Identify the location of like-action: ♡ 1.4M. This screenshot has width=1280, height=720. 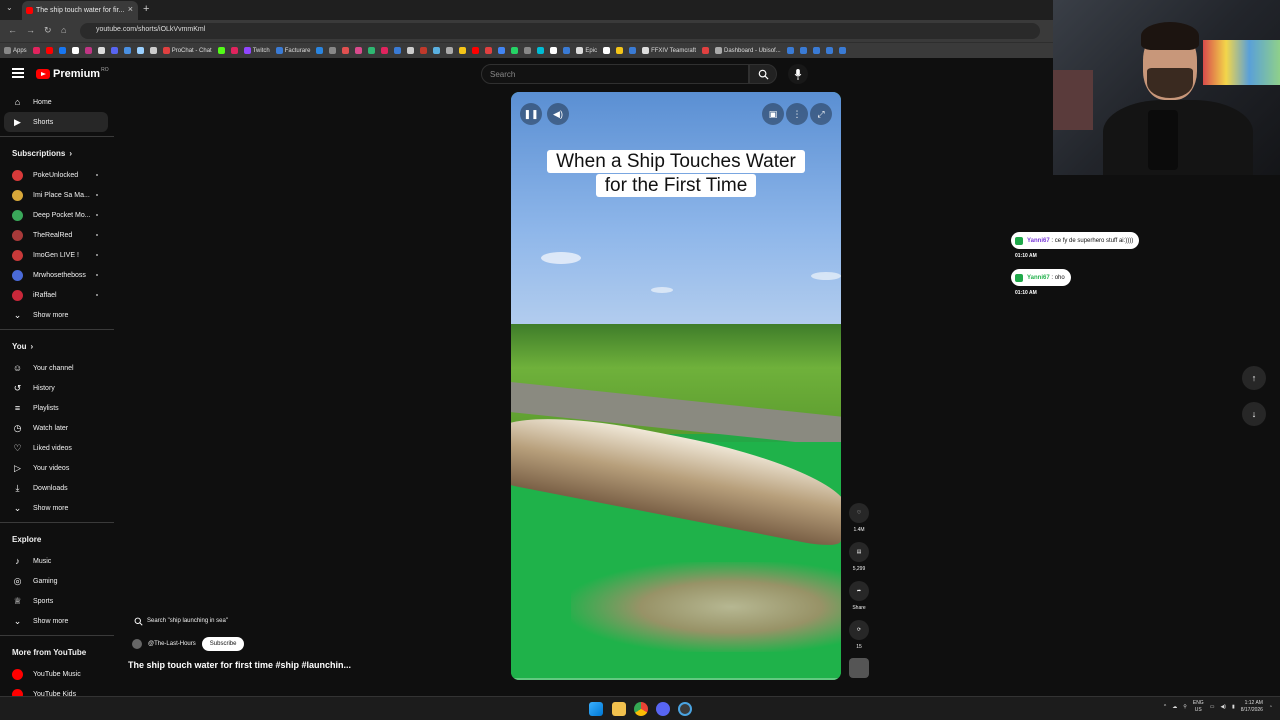
(859, 518).